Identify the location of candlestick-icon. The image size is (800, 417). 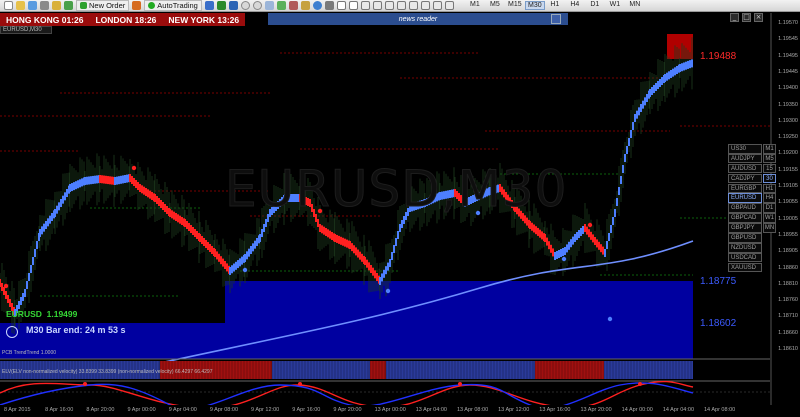
(221, 5).